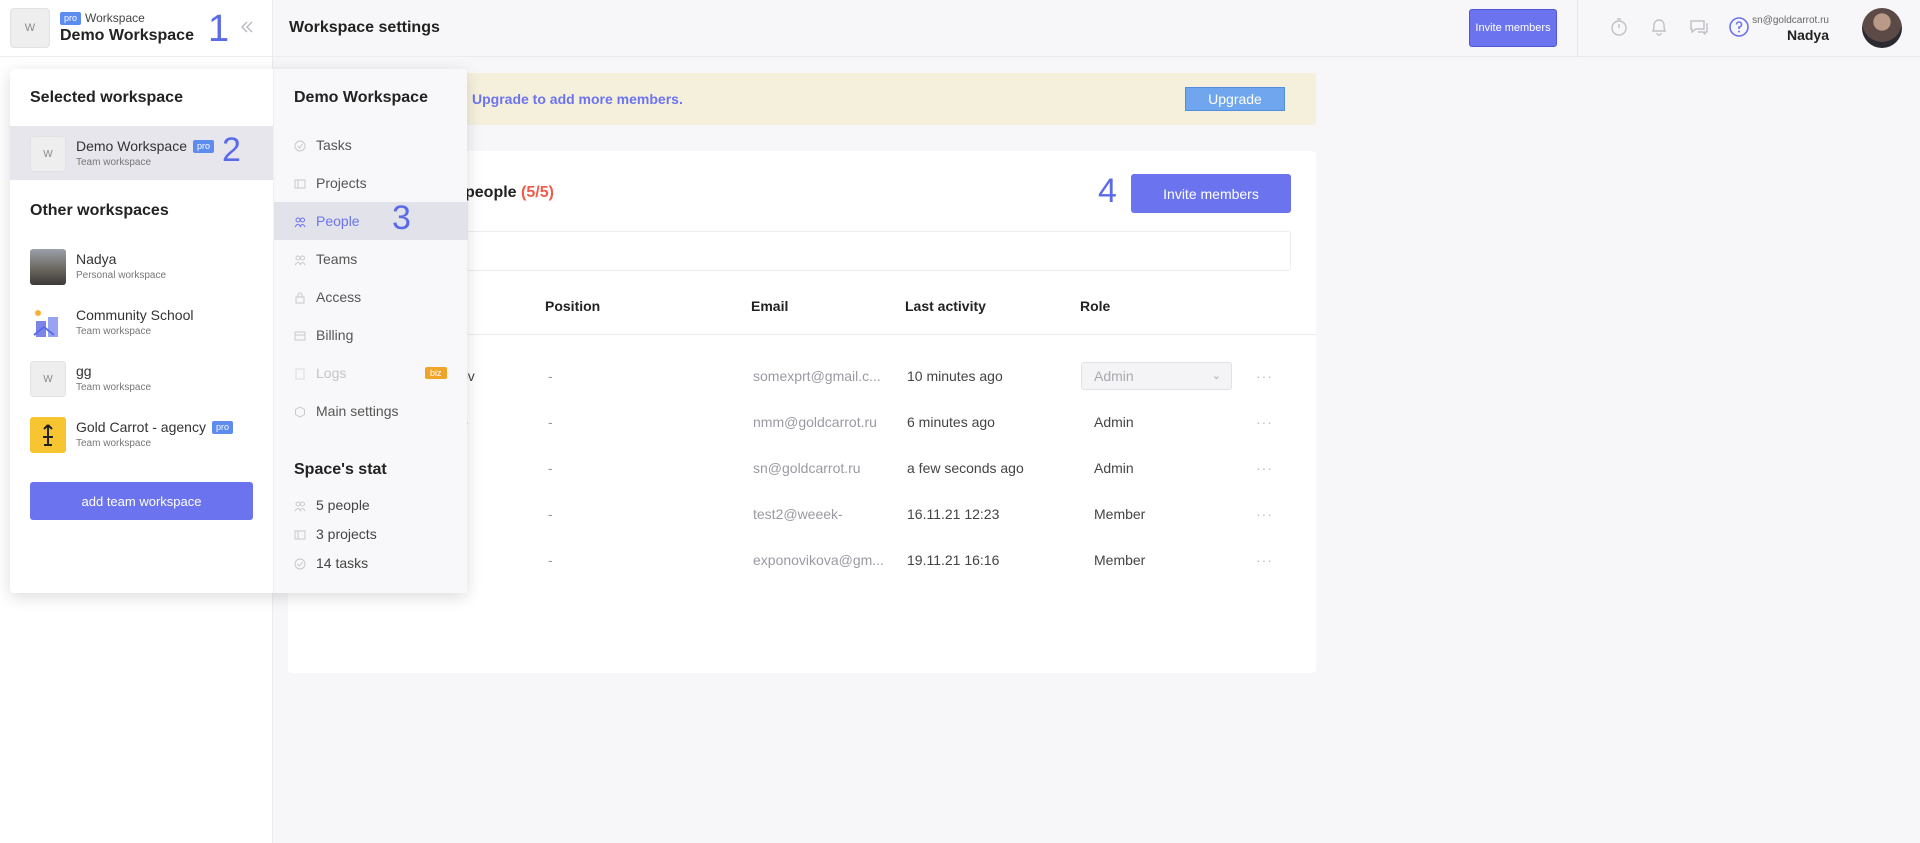  What do you see at coordinates (127, 35) in the screenshot?
I see `workspace-name: Demo Workspace` at bounding box center [127, 35].